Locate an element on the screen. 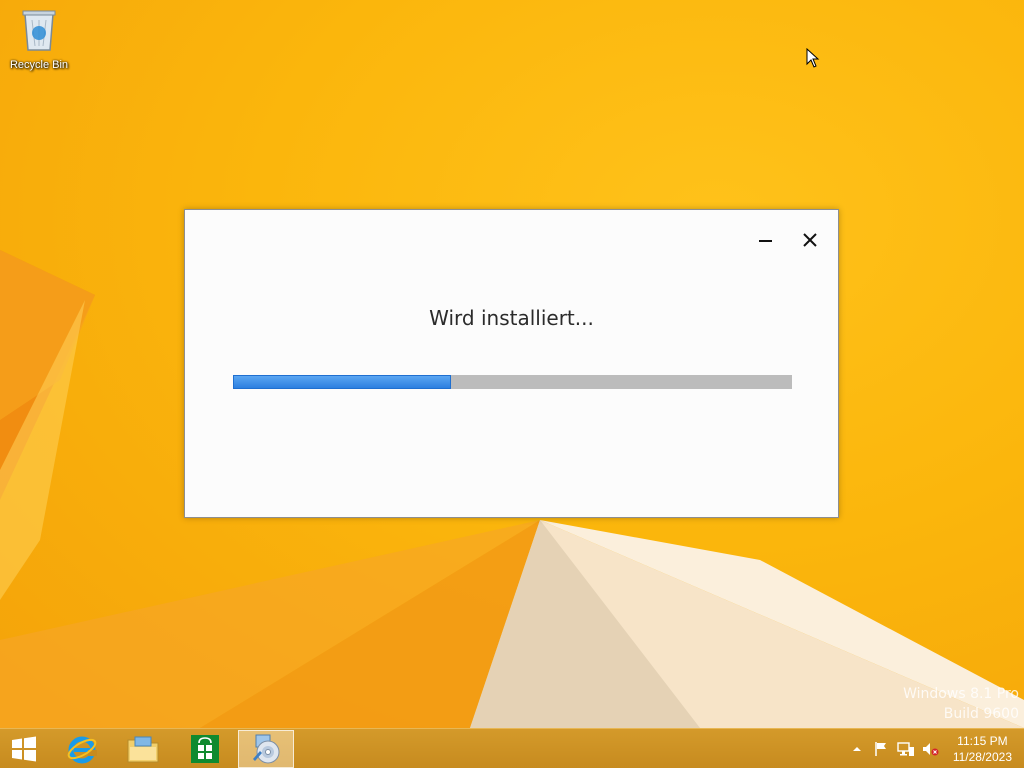  windows-watermark: Windows 8.1 Pro Build 9600 is located at coordinates (961, 704).